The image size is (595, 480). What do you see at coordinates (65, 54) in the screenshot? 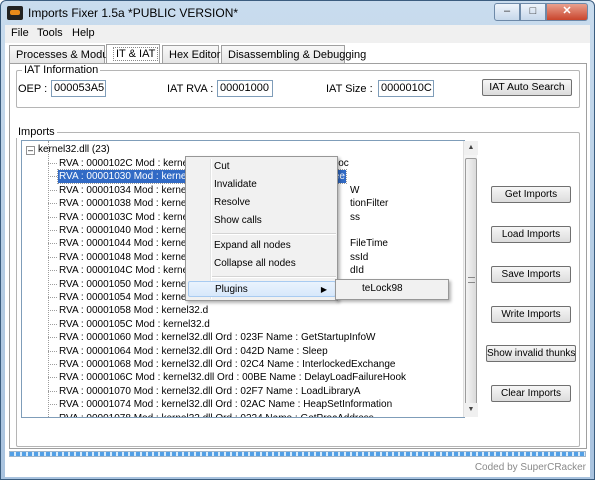
I see `tab-processes-modules: Processes & Modules` at bounding box center [65, 54].